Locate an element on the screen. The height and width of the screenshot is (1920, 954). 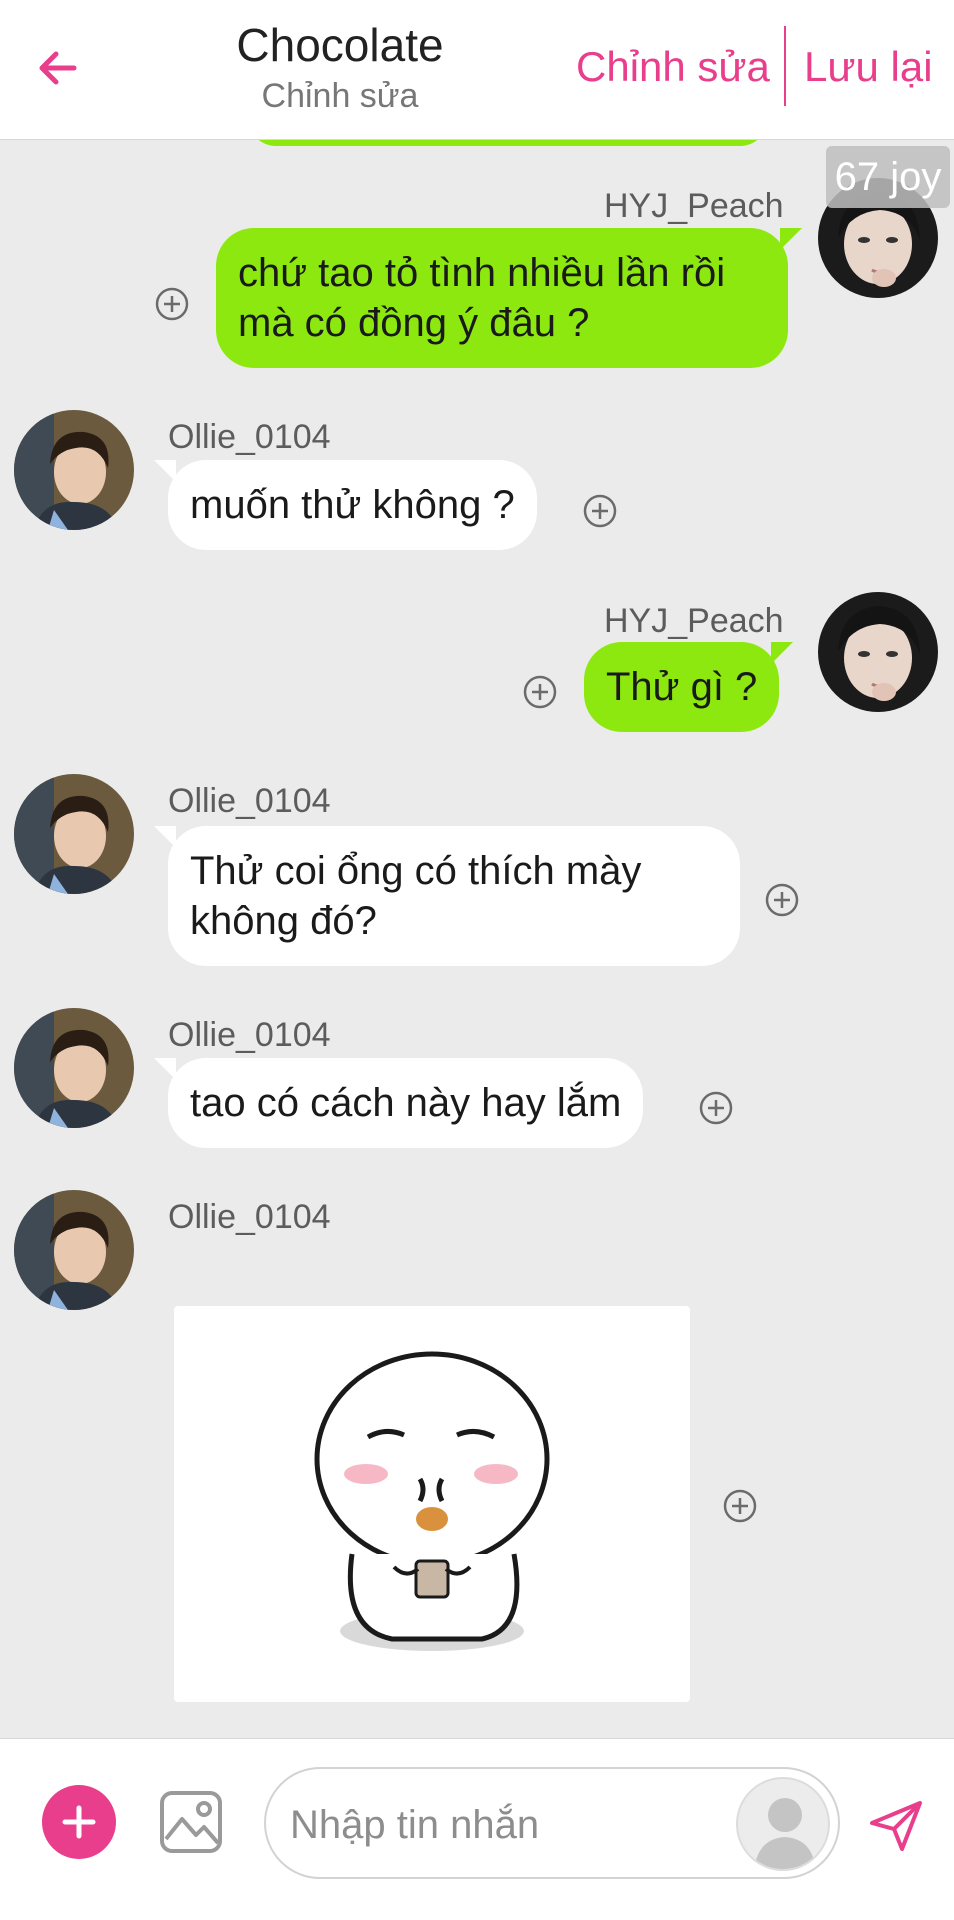
page-title: Chocolate is located at coordinates (340, 45).